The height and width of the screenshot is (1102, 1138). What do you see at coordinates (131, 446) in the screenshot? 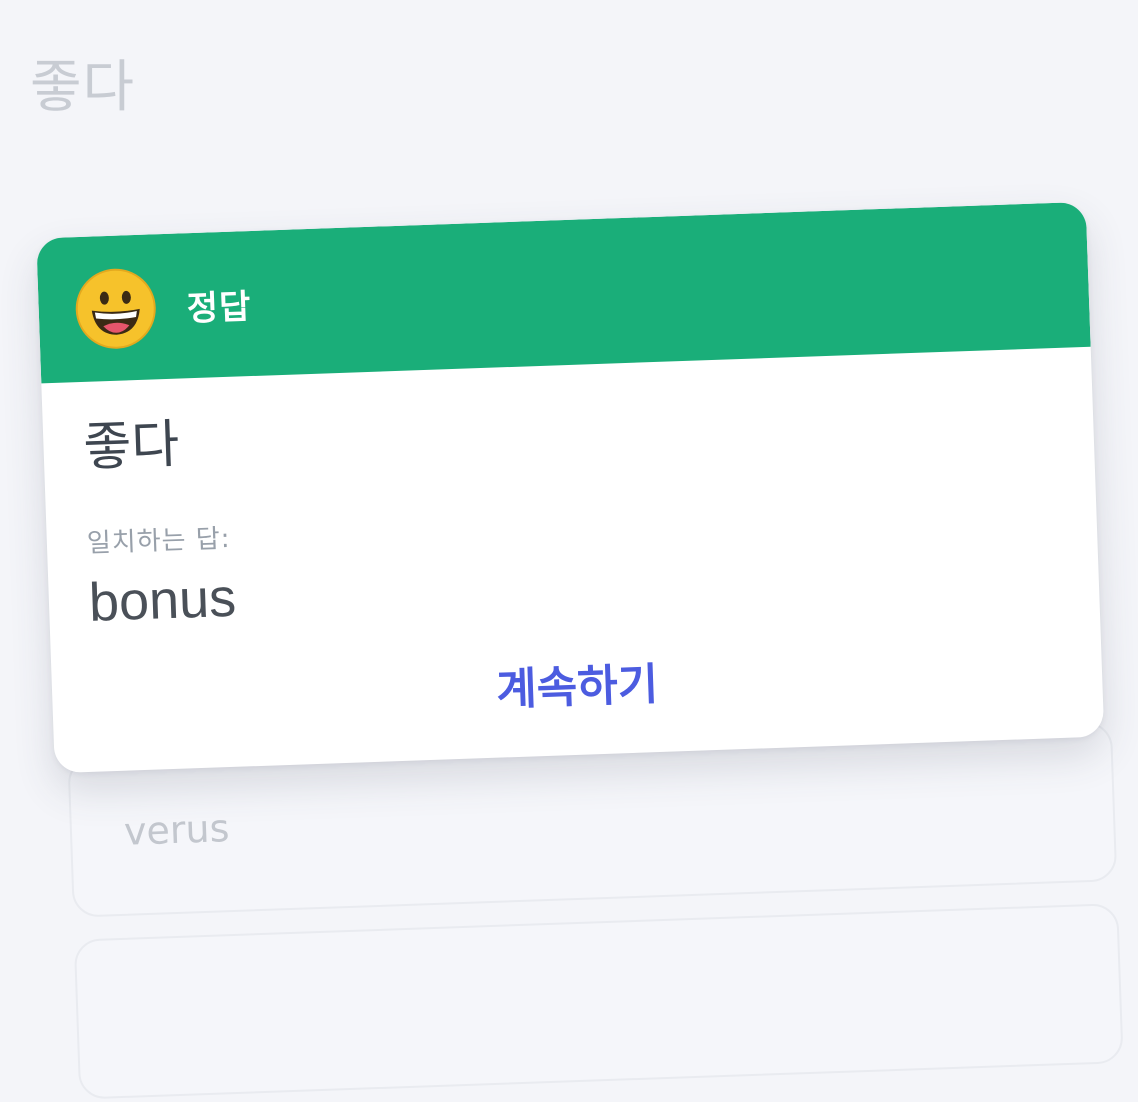
I see `answer-word: 좋다` at bounding box center [131, 446].